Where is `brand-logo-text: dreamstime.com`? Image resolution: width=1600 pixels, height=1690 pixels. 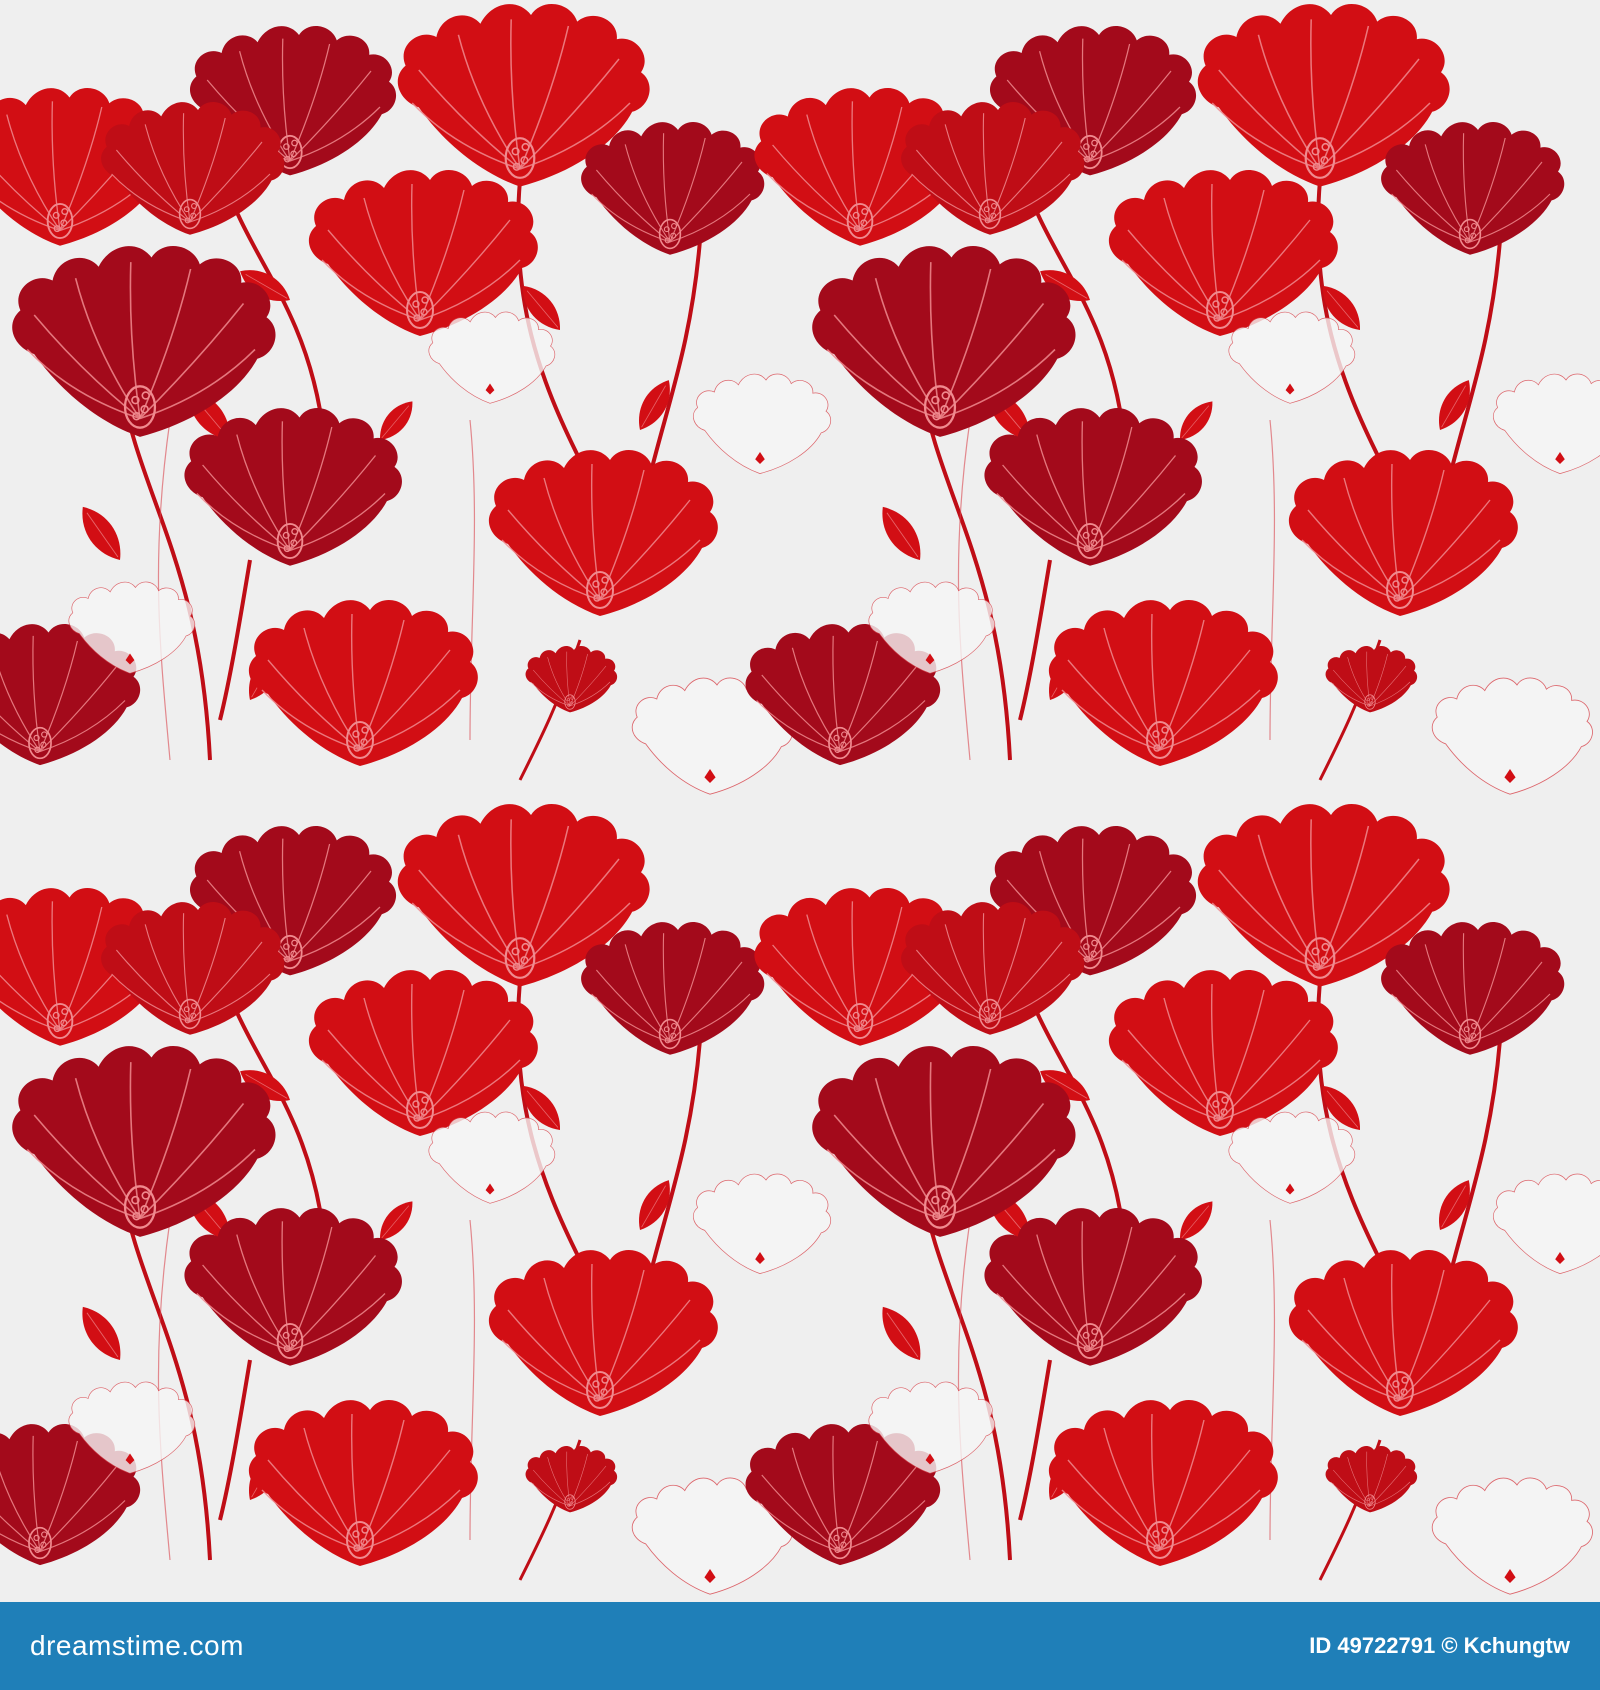 brand-logo-text: dreamstime.com is located at coordinates (137, 1646).